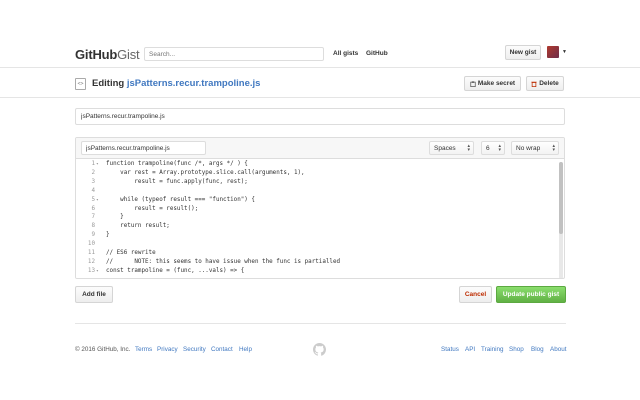  I want to click on copyright: © 2016 GitHub, Inc., so click(103, 349).